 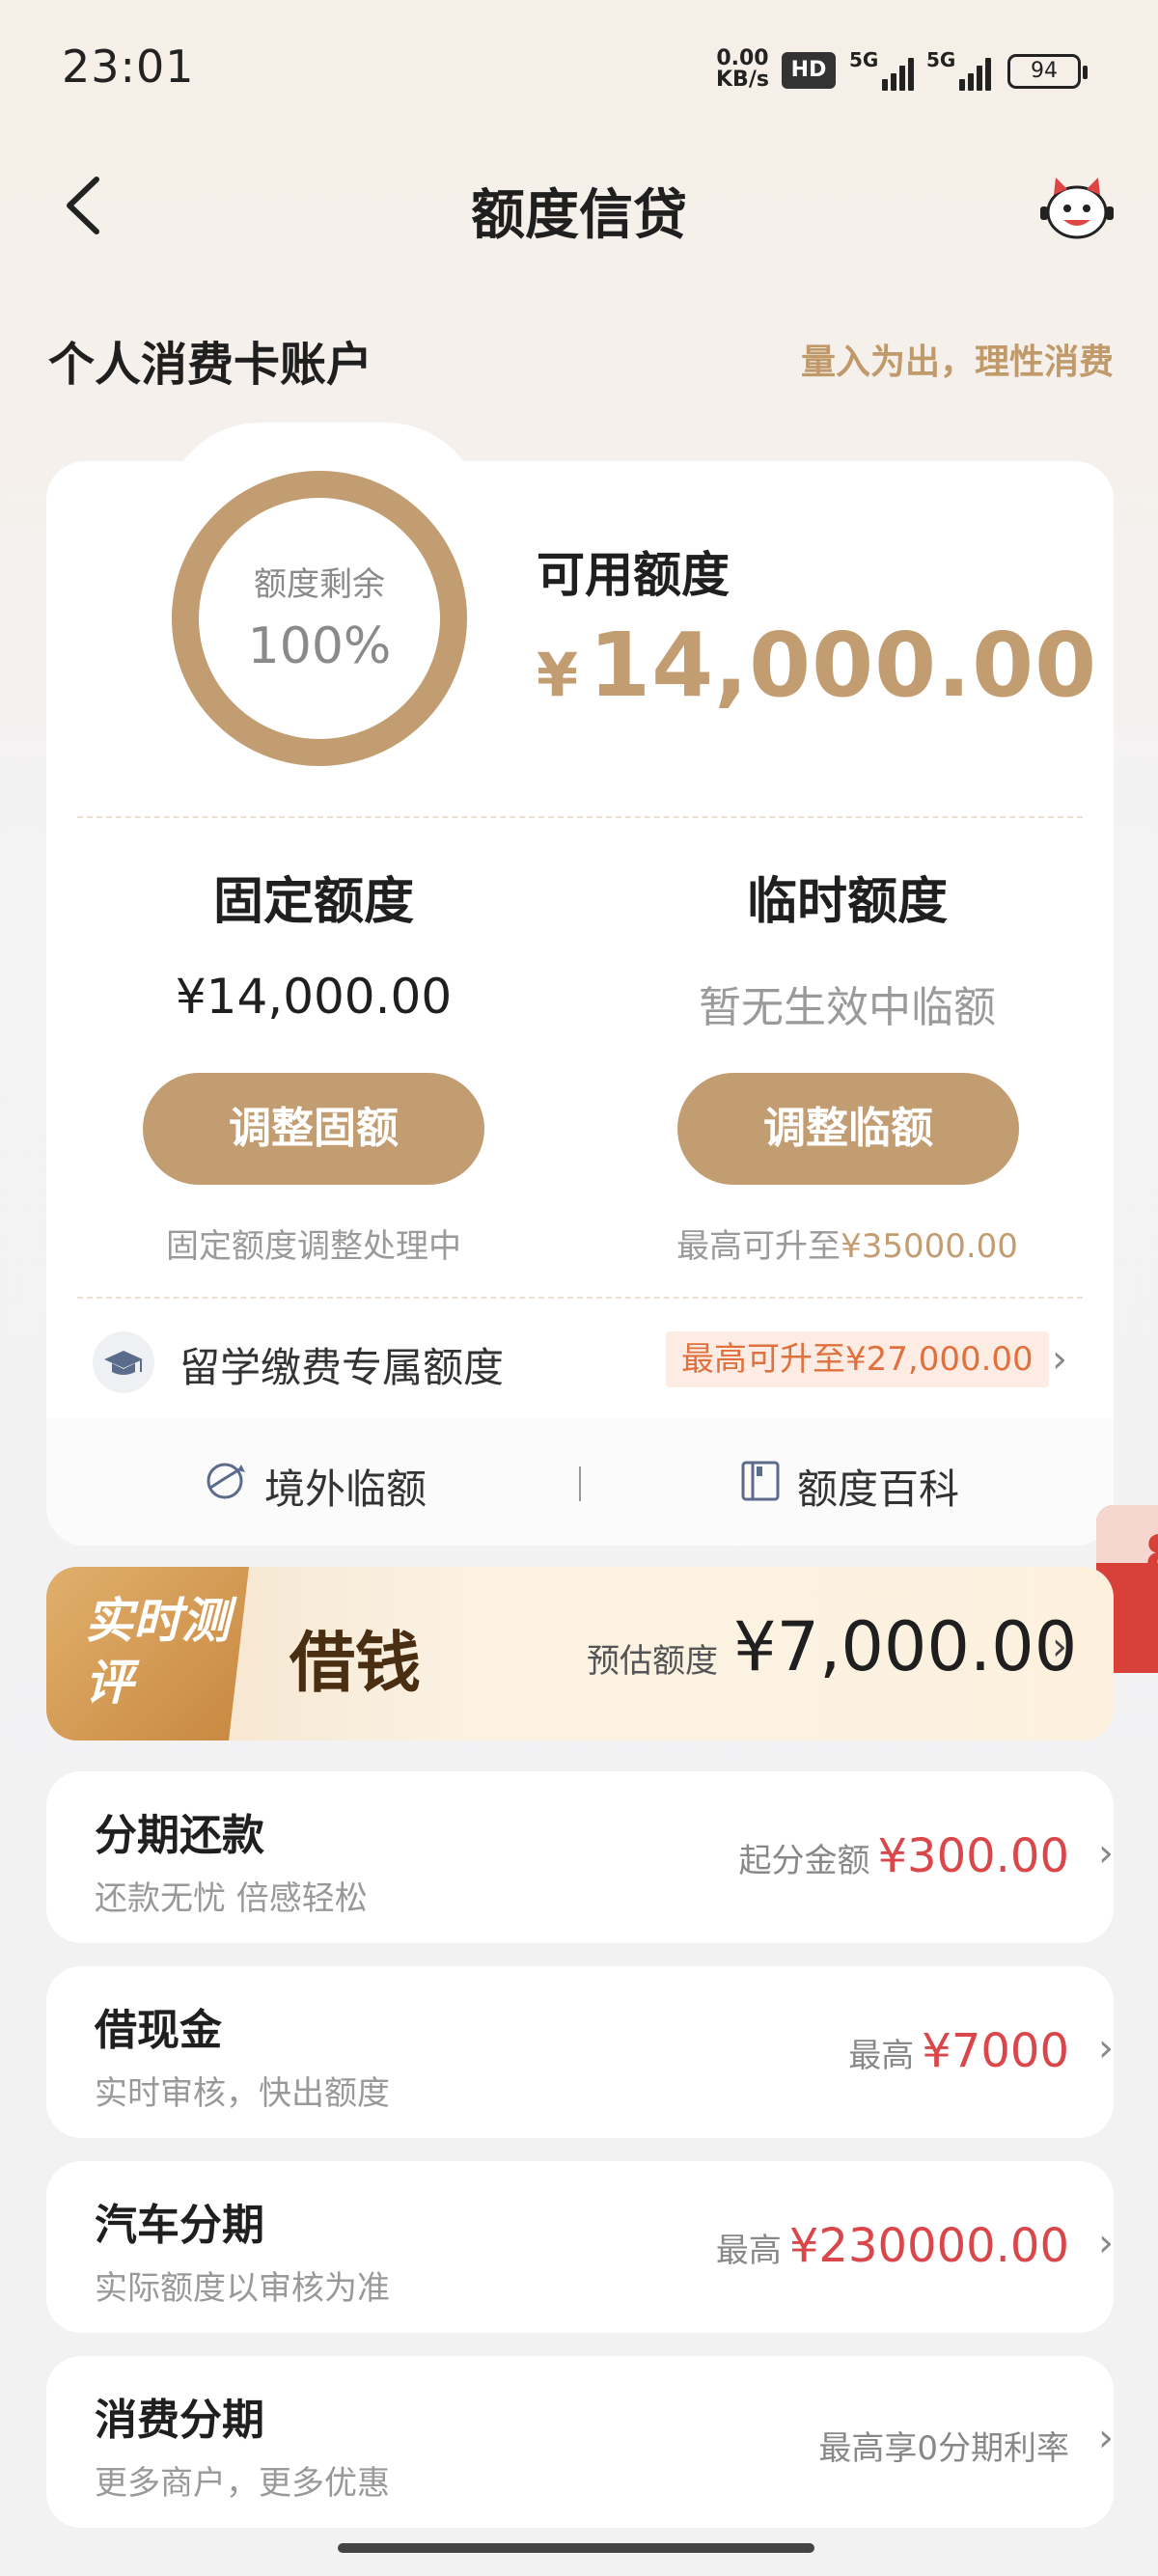 What do you see at coordinates (995, 2051) in the screenshot?
I see `value-amount: ¥7000` at bounding box center [995, 2051].